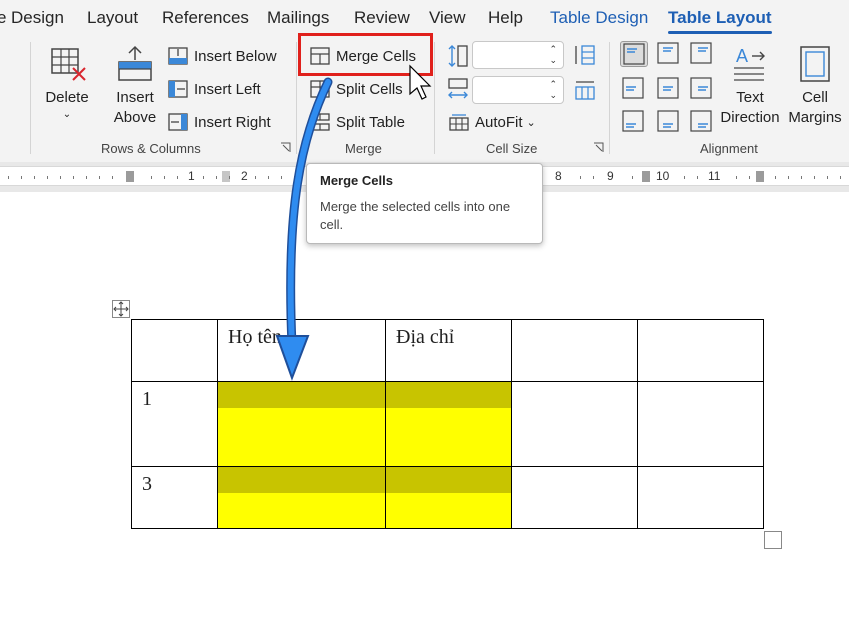 The height and width of the screenshot is (629, 849). What do you see at coordinates (518, 55) in the screenshot?
I see `row-height-field: ⌃ ⌄` at bounding box center [518, 55].